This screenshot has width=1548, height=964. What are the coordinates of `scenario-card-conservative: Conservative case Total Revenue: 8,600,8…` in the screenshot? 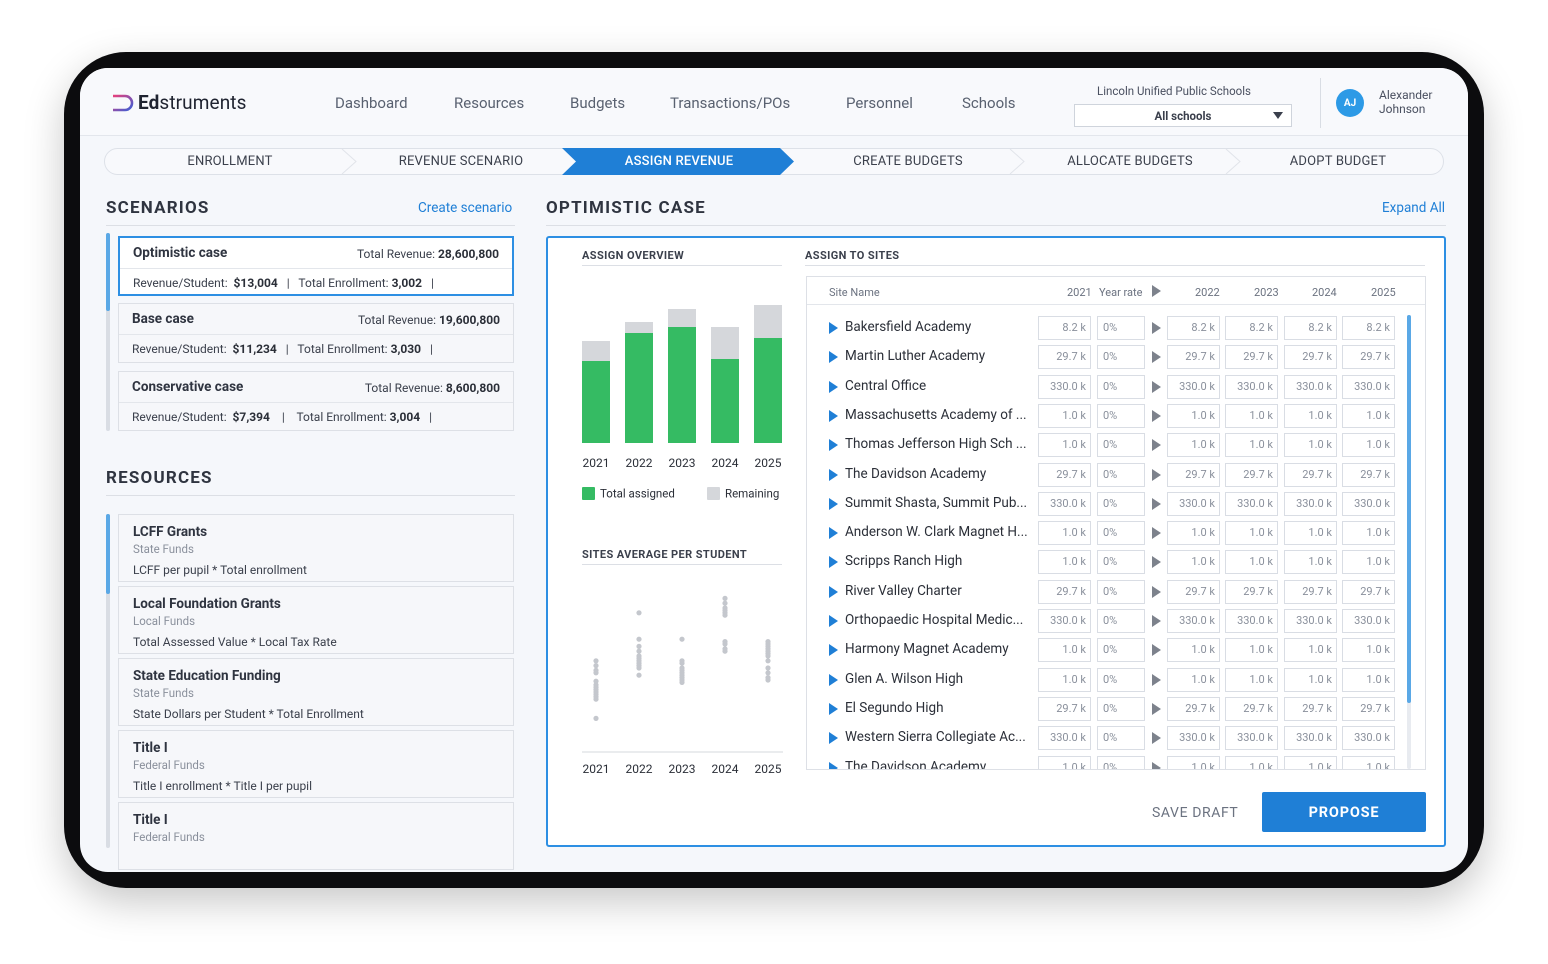 It's located at (316, 401).